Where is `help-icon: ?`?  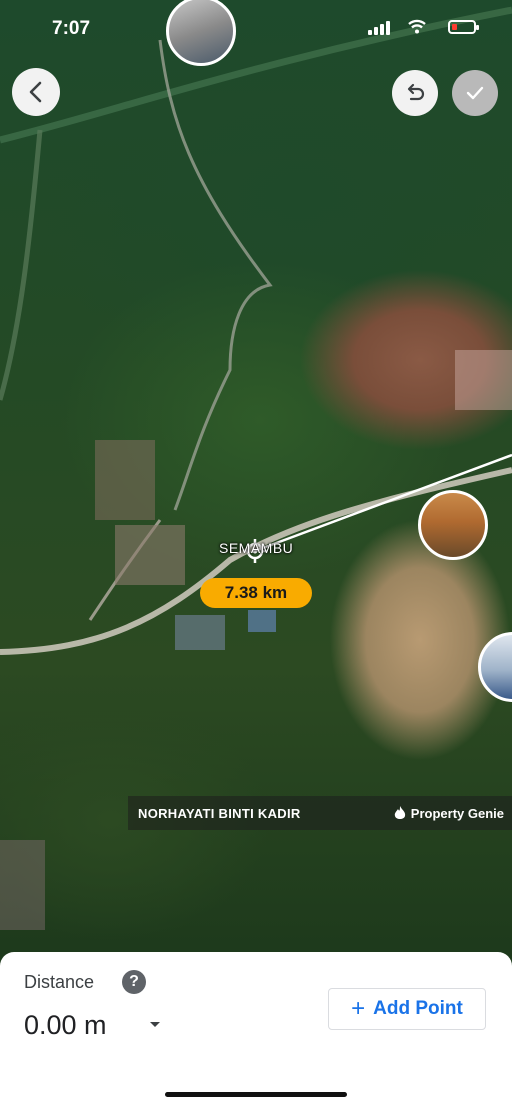 help-icon: ? is located at coordinates (134, 982).